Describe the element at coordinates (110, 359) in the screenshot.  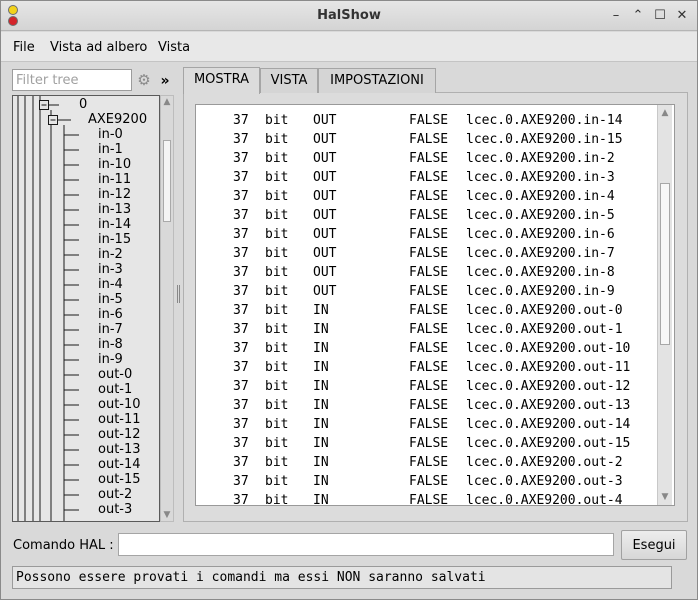
I see `tree-leaf: in-9` at that location.